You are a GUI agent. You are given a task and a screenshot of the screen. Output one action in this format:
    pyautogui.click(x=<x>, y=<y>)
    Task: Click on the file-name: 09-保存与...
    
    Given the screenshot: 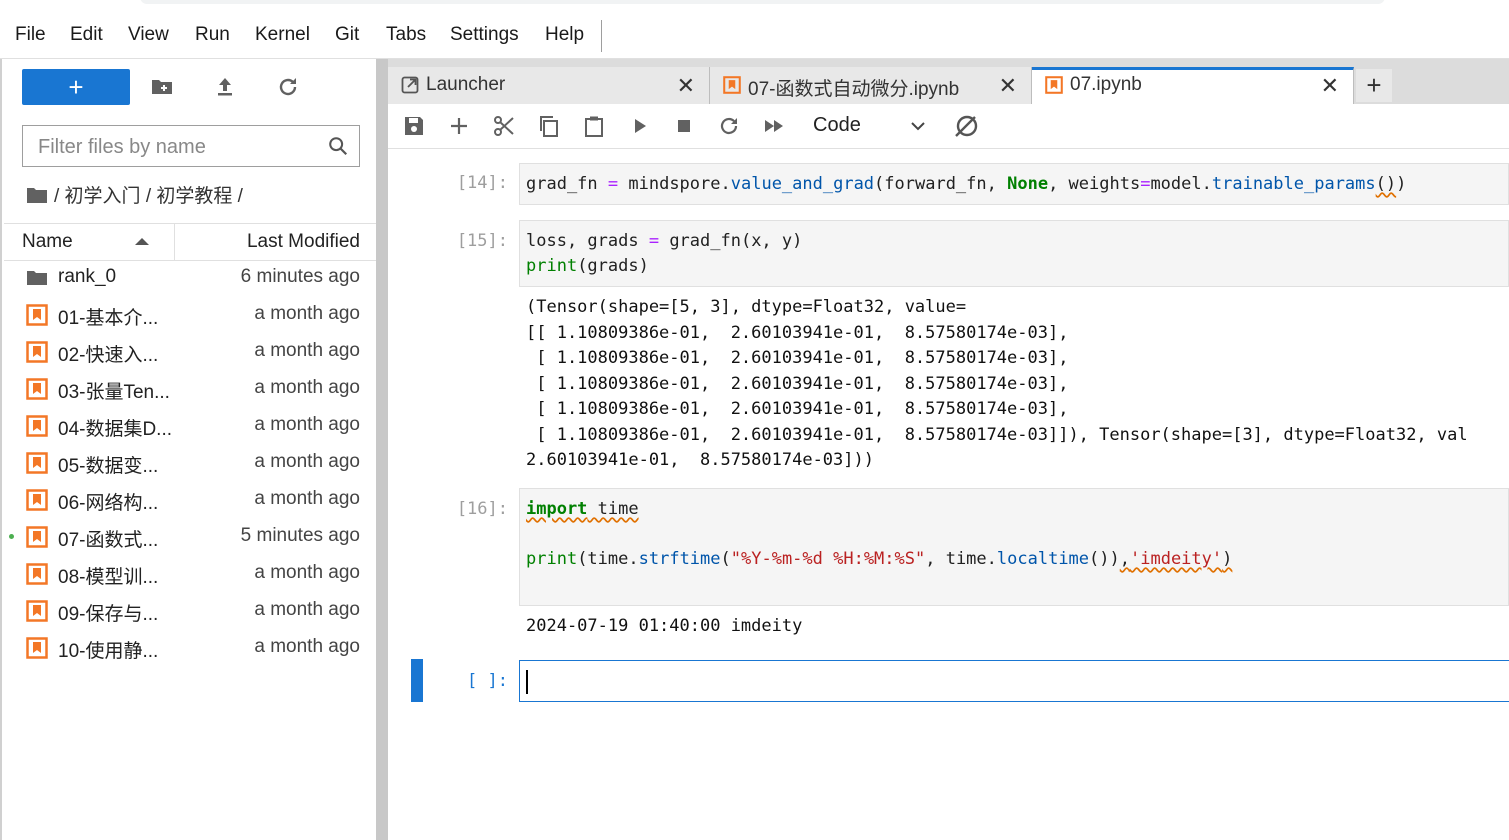 What is the action you would take?
    pyautogui.click(x=108, y=614)
    